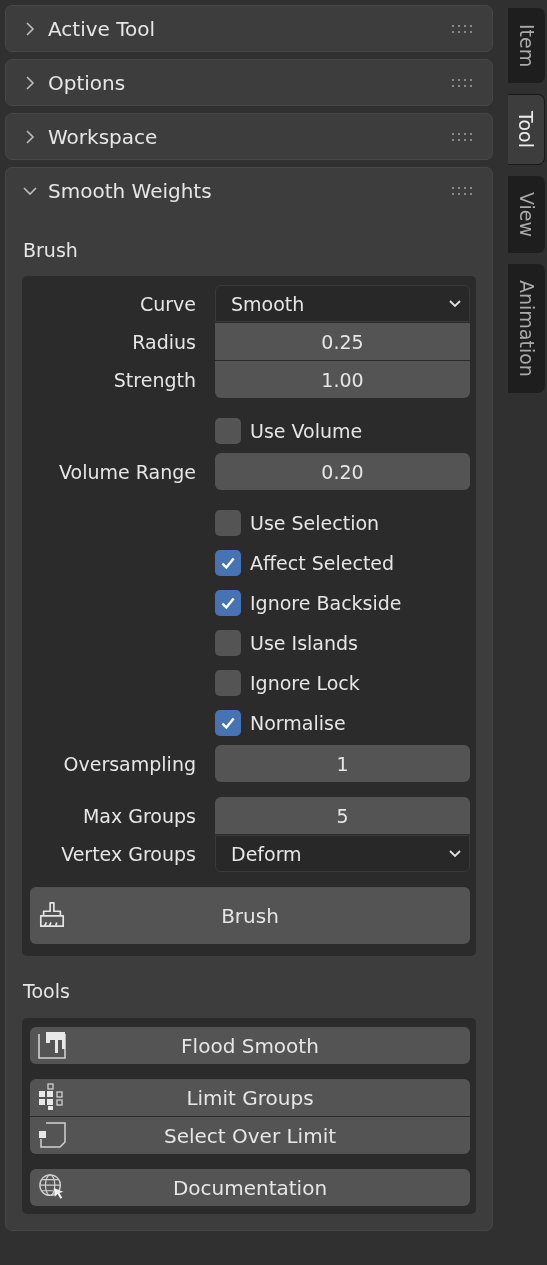  I want to click on checkbox-label: Ignore Backside, so click(326, 603).